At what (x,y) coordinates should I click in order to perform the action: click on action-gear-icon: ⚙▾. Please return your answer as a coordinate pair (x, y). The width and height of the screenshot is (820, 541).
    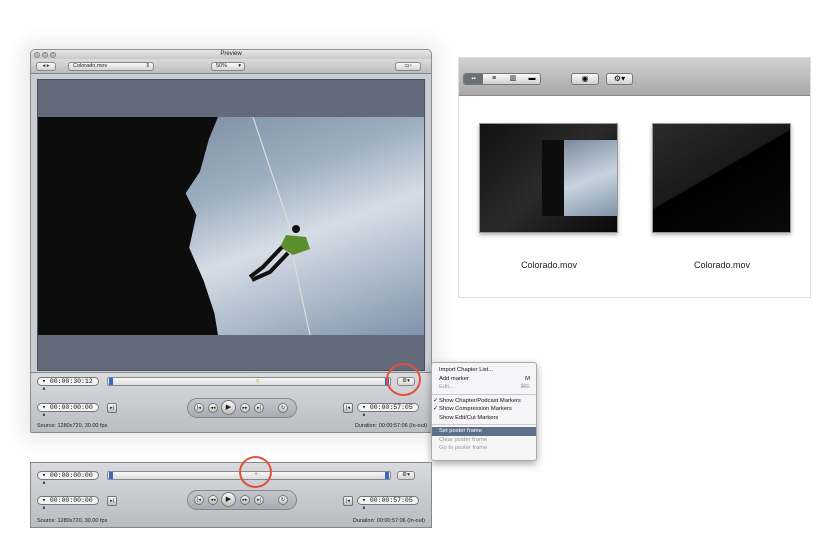
    Looking at the image, I should click on (619, 79).